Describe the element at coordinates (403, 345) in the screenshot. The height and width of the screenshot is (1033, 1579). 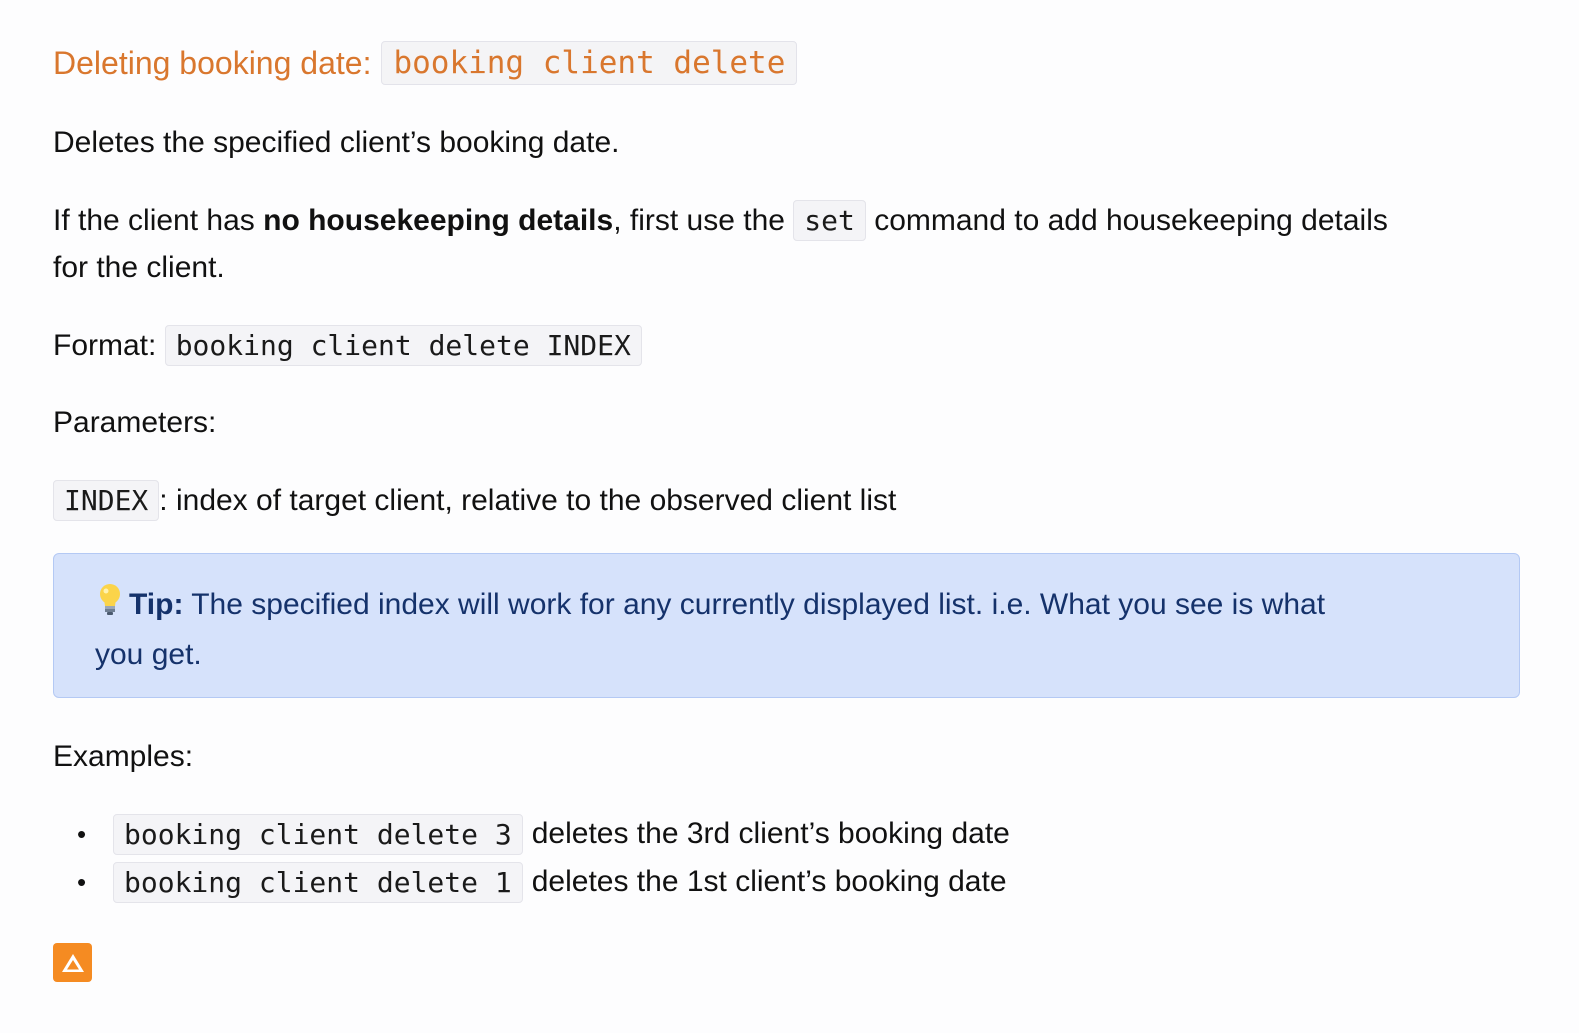
I see `format-code: booking client delete INDEX` at that location.